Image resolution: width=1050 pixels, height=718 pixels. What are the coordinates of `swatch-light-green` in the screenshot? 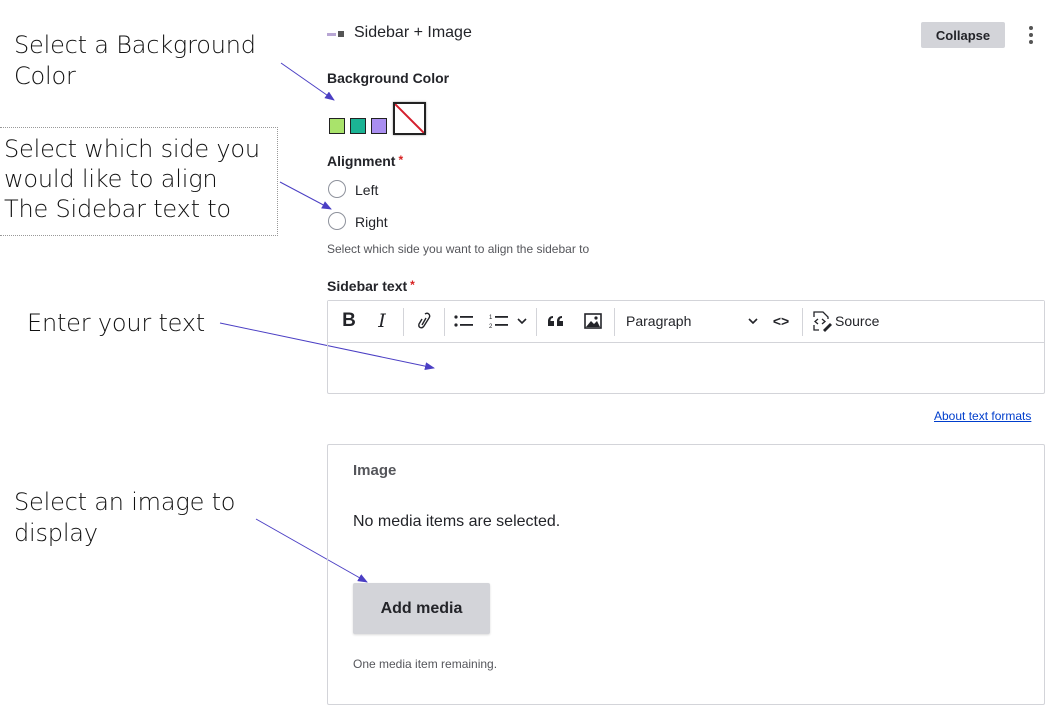 It's located at (337, 126).